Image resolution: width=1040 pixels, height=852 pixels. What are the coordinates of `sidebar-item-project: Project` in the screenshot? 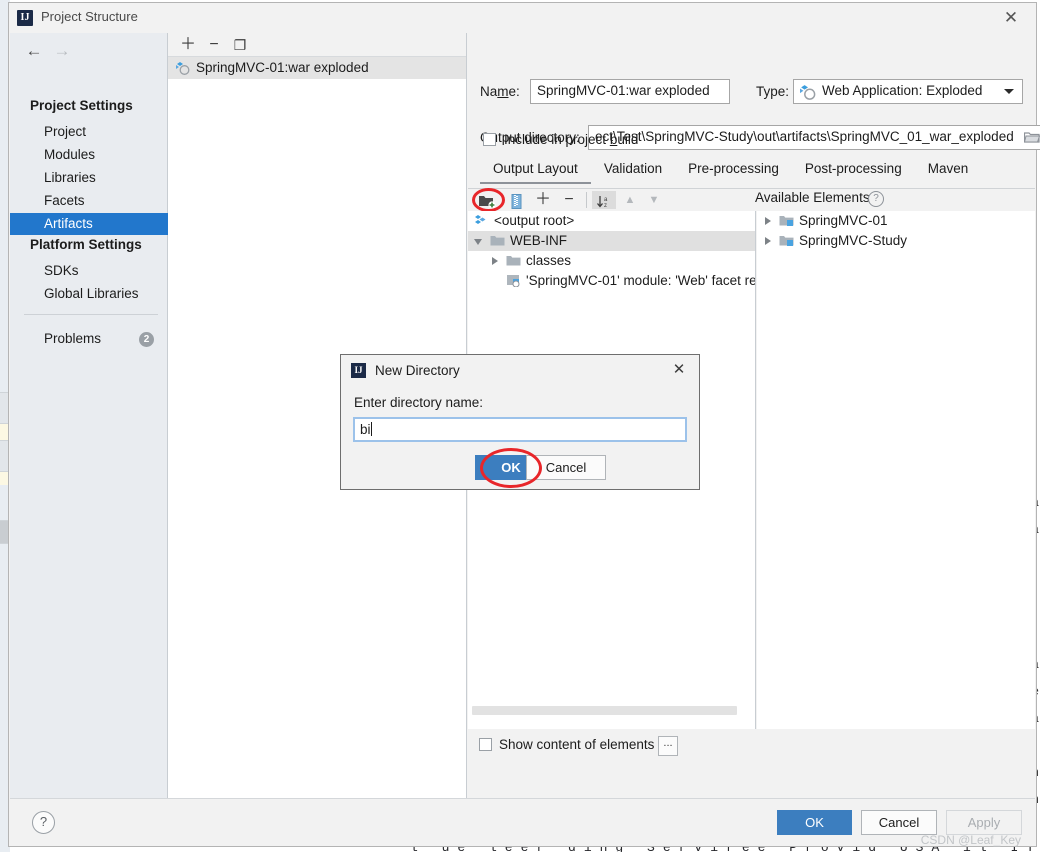 It's located at (89, 132).